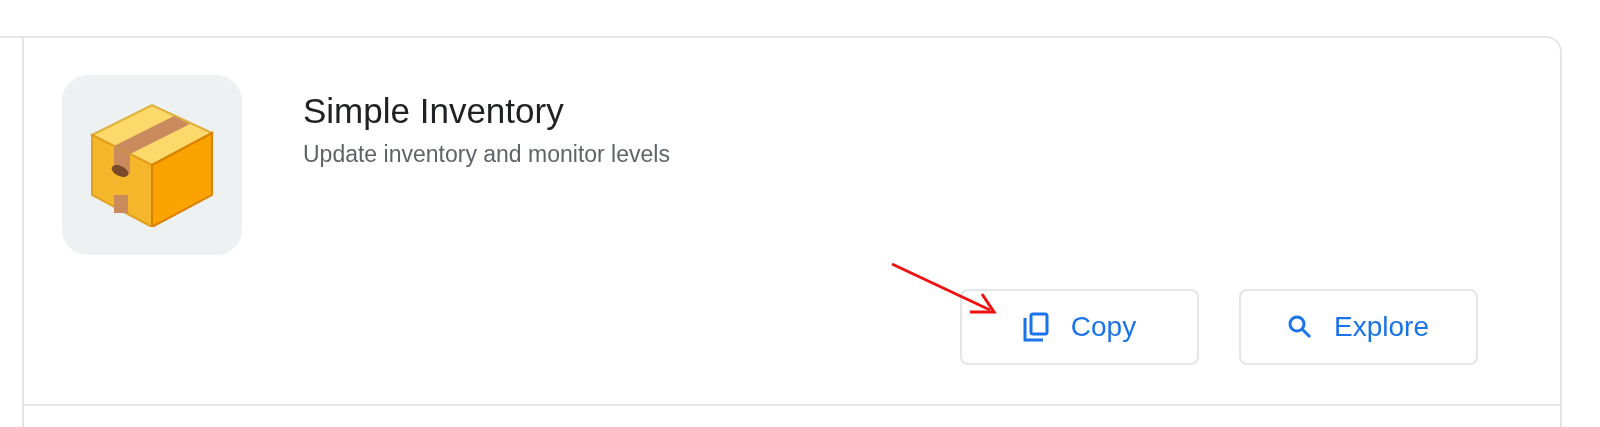 The width and height of the screenshot is (1600, 427). Describe the element at coordinates (487, 154) in the screenshot. I see `app-description: Update inventory and monitor levels` at that location.